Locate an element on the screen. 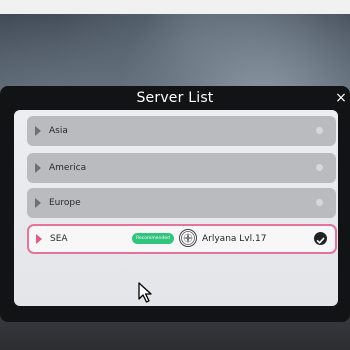  server-row-sea-selected: SEA Recommended Arlyana Lvl.17 is located at coordinates (182, 239).